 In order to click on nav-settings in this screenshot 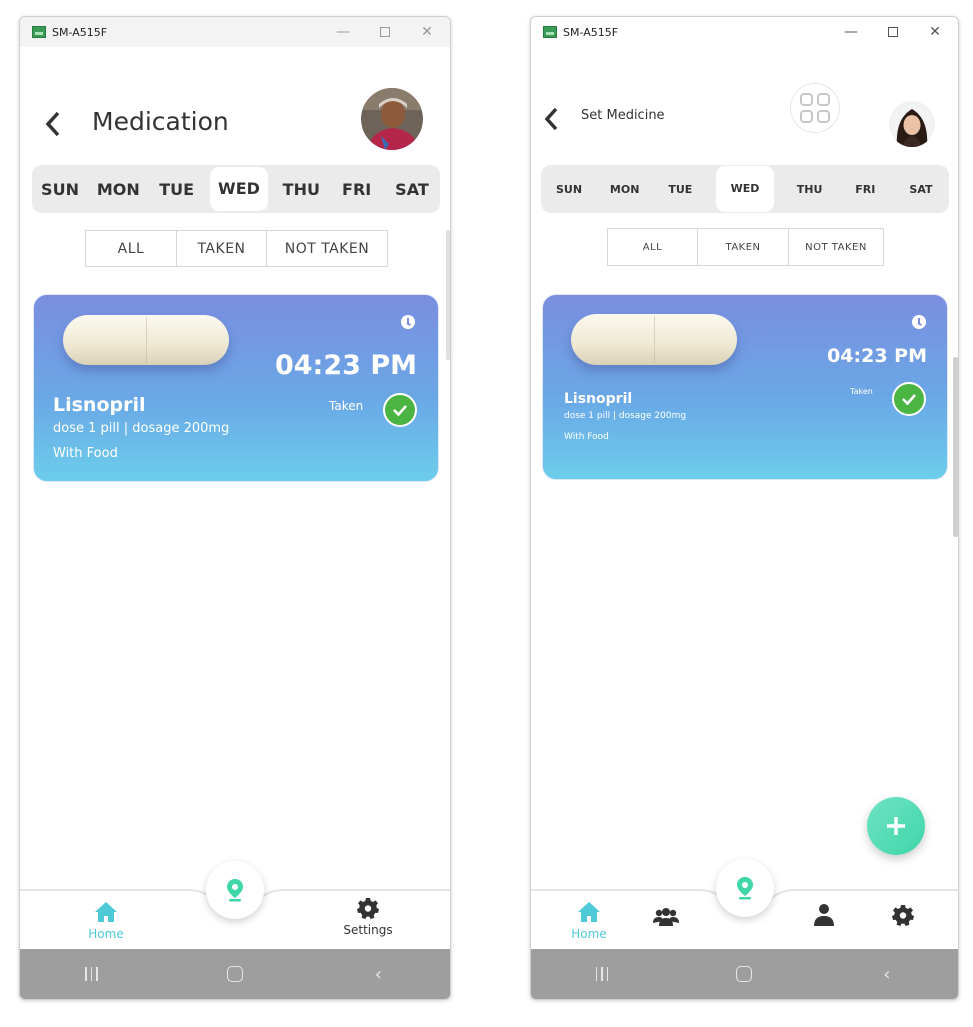, I will do `click(903, 917)`.